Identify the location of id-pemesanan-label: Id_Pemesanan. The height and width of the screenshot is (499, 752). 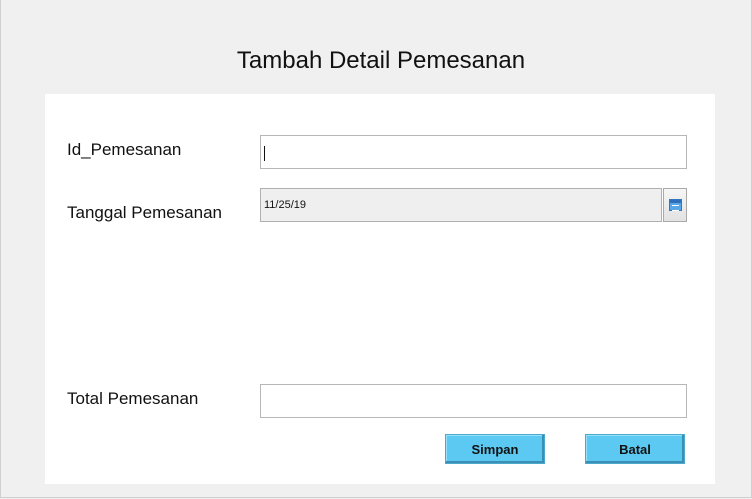
(124, 149).